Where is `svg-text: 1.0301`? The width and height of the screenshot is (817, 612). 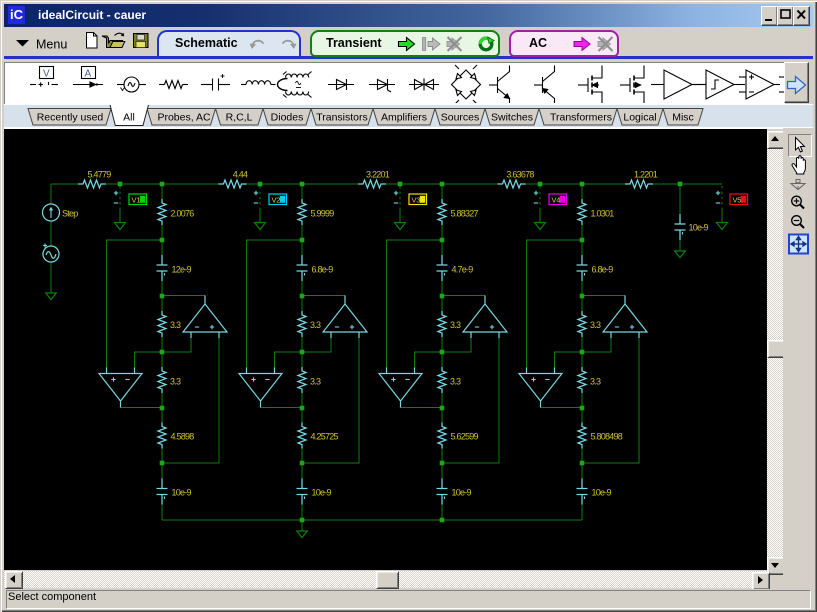 svg-text: 1.0301 is located at coordinates (603, 214).